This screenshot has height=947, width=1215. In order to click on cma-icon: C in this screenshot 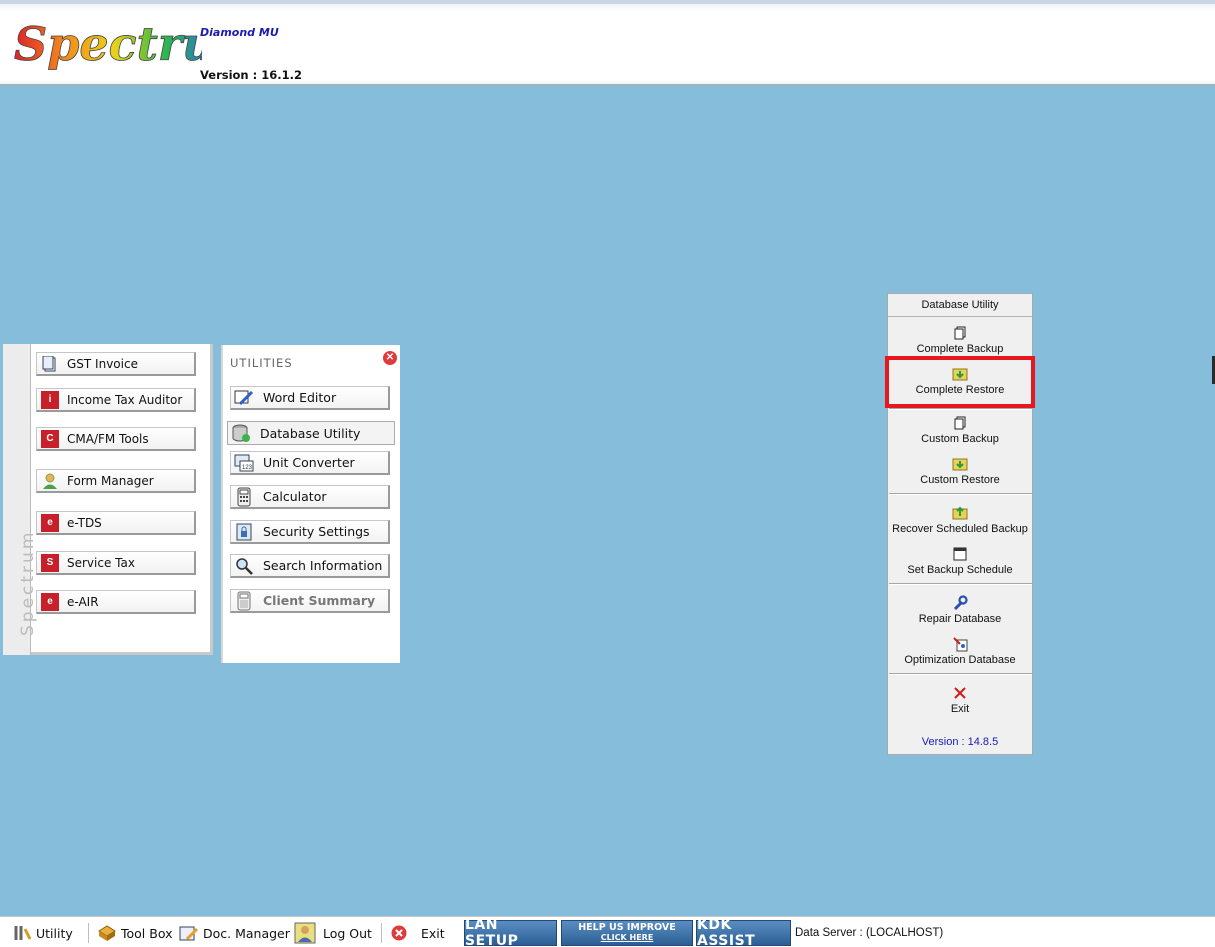, I will do `click(50, 438)`.